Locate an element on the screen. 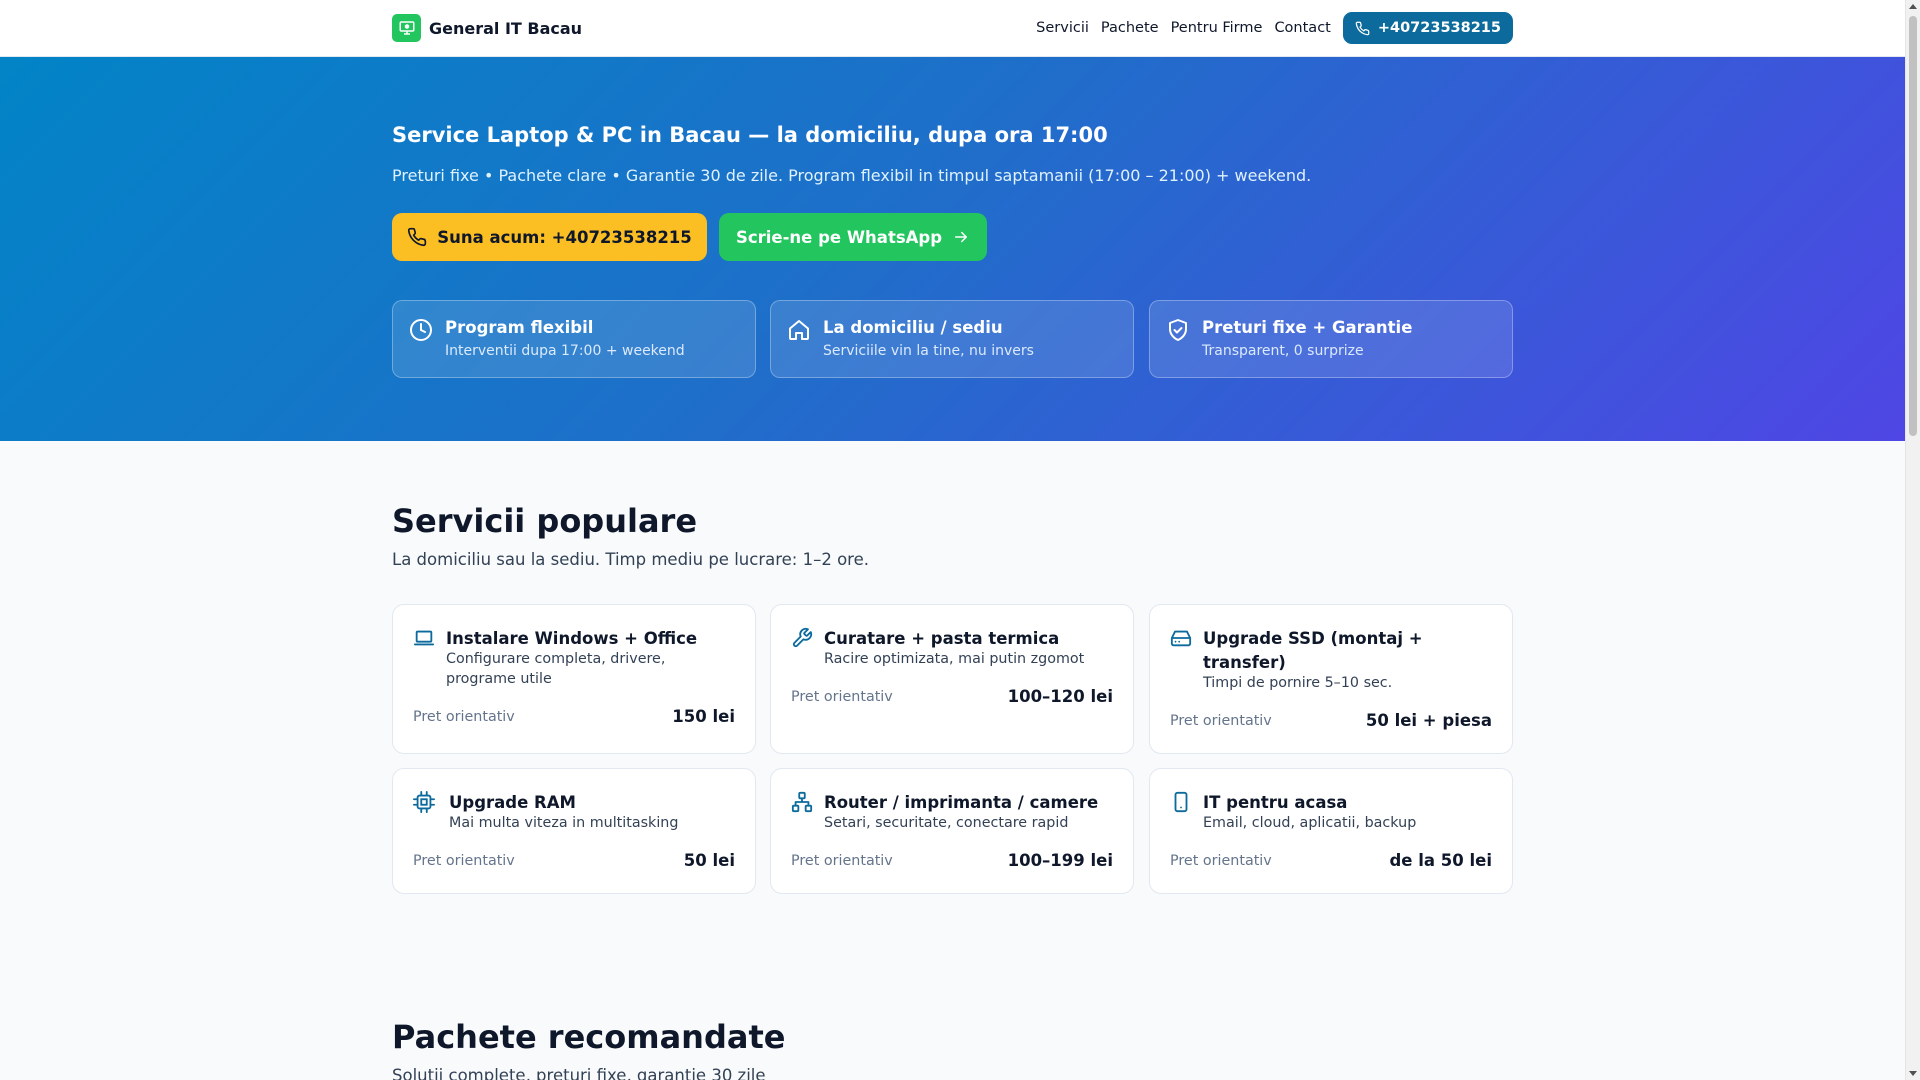 Image resolution: width=1920 pixels, height=1080 pixels. shield-check-icon is located at coordinates (1178, 330).